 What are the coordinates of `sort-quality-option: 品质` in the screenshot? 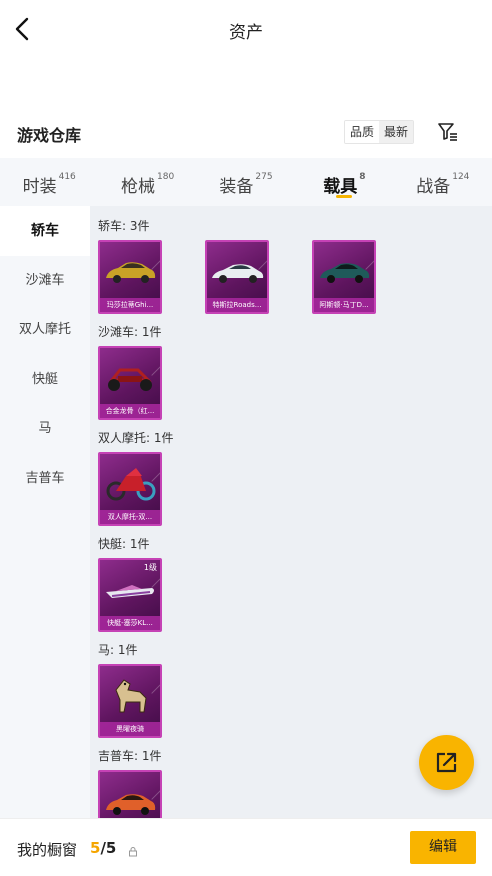 It's located at (362, 132).